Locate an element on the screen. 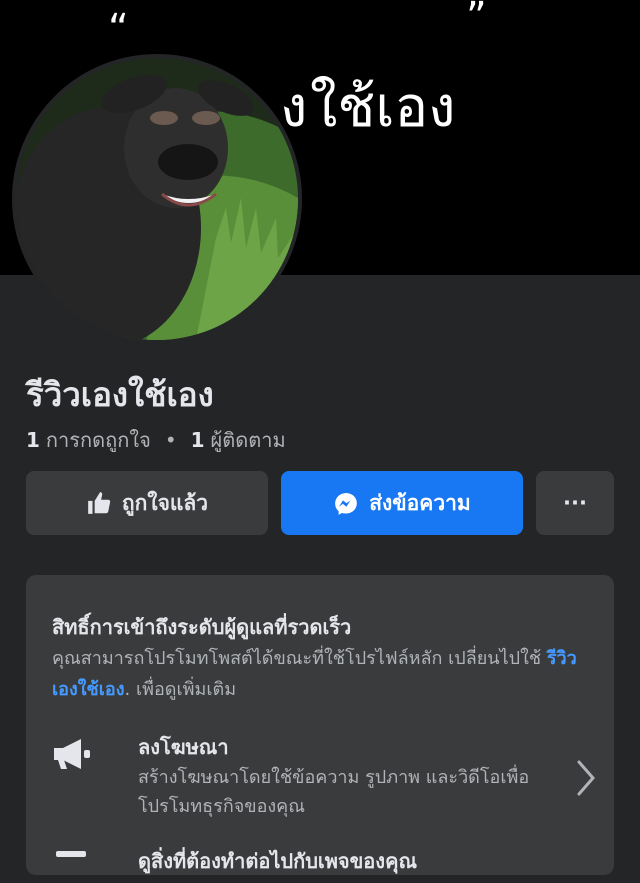  buffalo-image is located at coordinates (157, 199).